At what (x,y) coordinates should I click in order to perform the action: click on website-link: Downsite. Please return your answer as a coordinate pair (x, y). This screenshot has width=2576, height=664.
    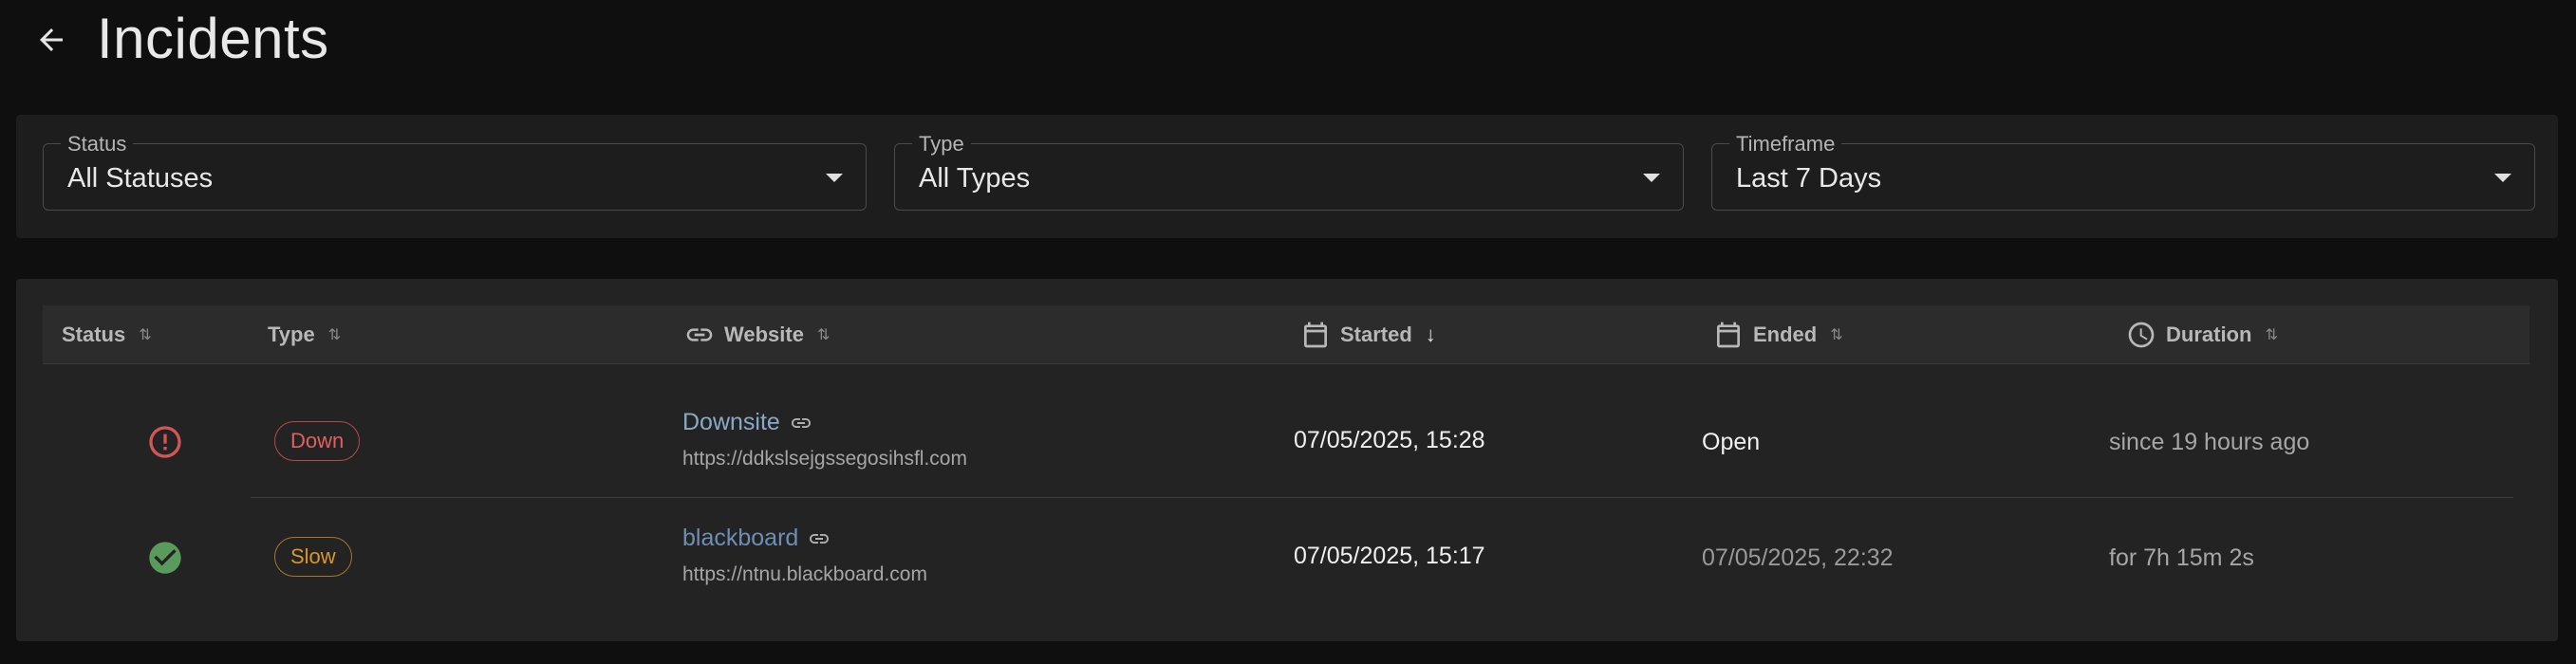
    Looking at the image, I should click on (747, 423).